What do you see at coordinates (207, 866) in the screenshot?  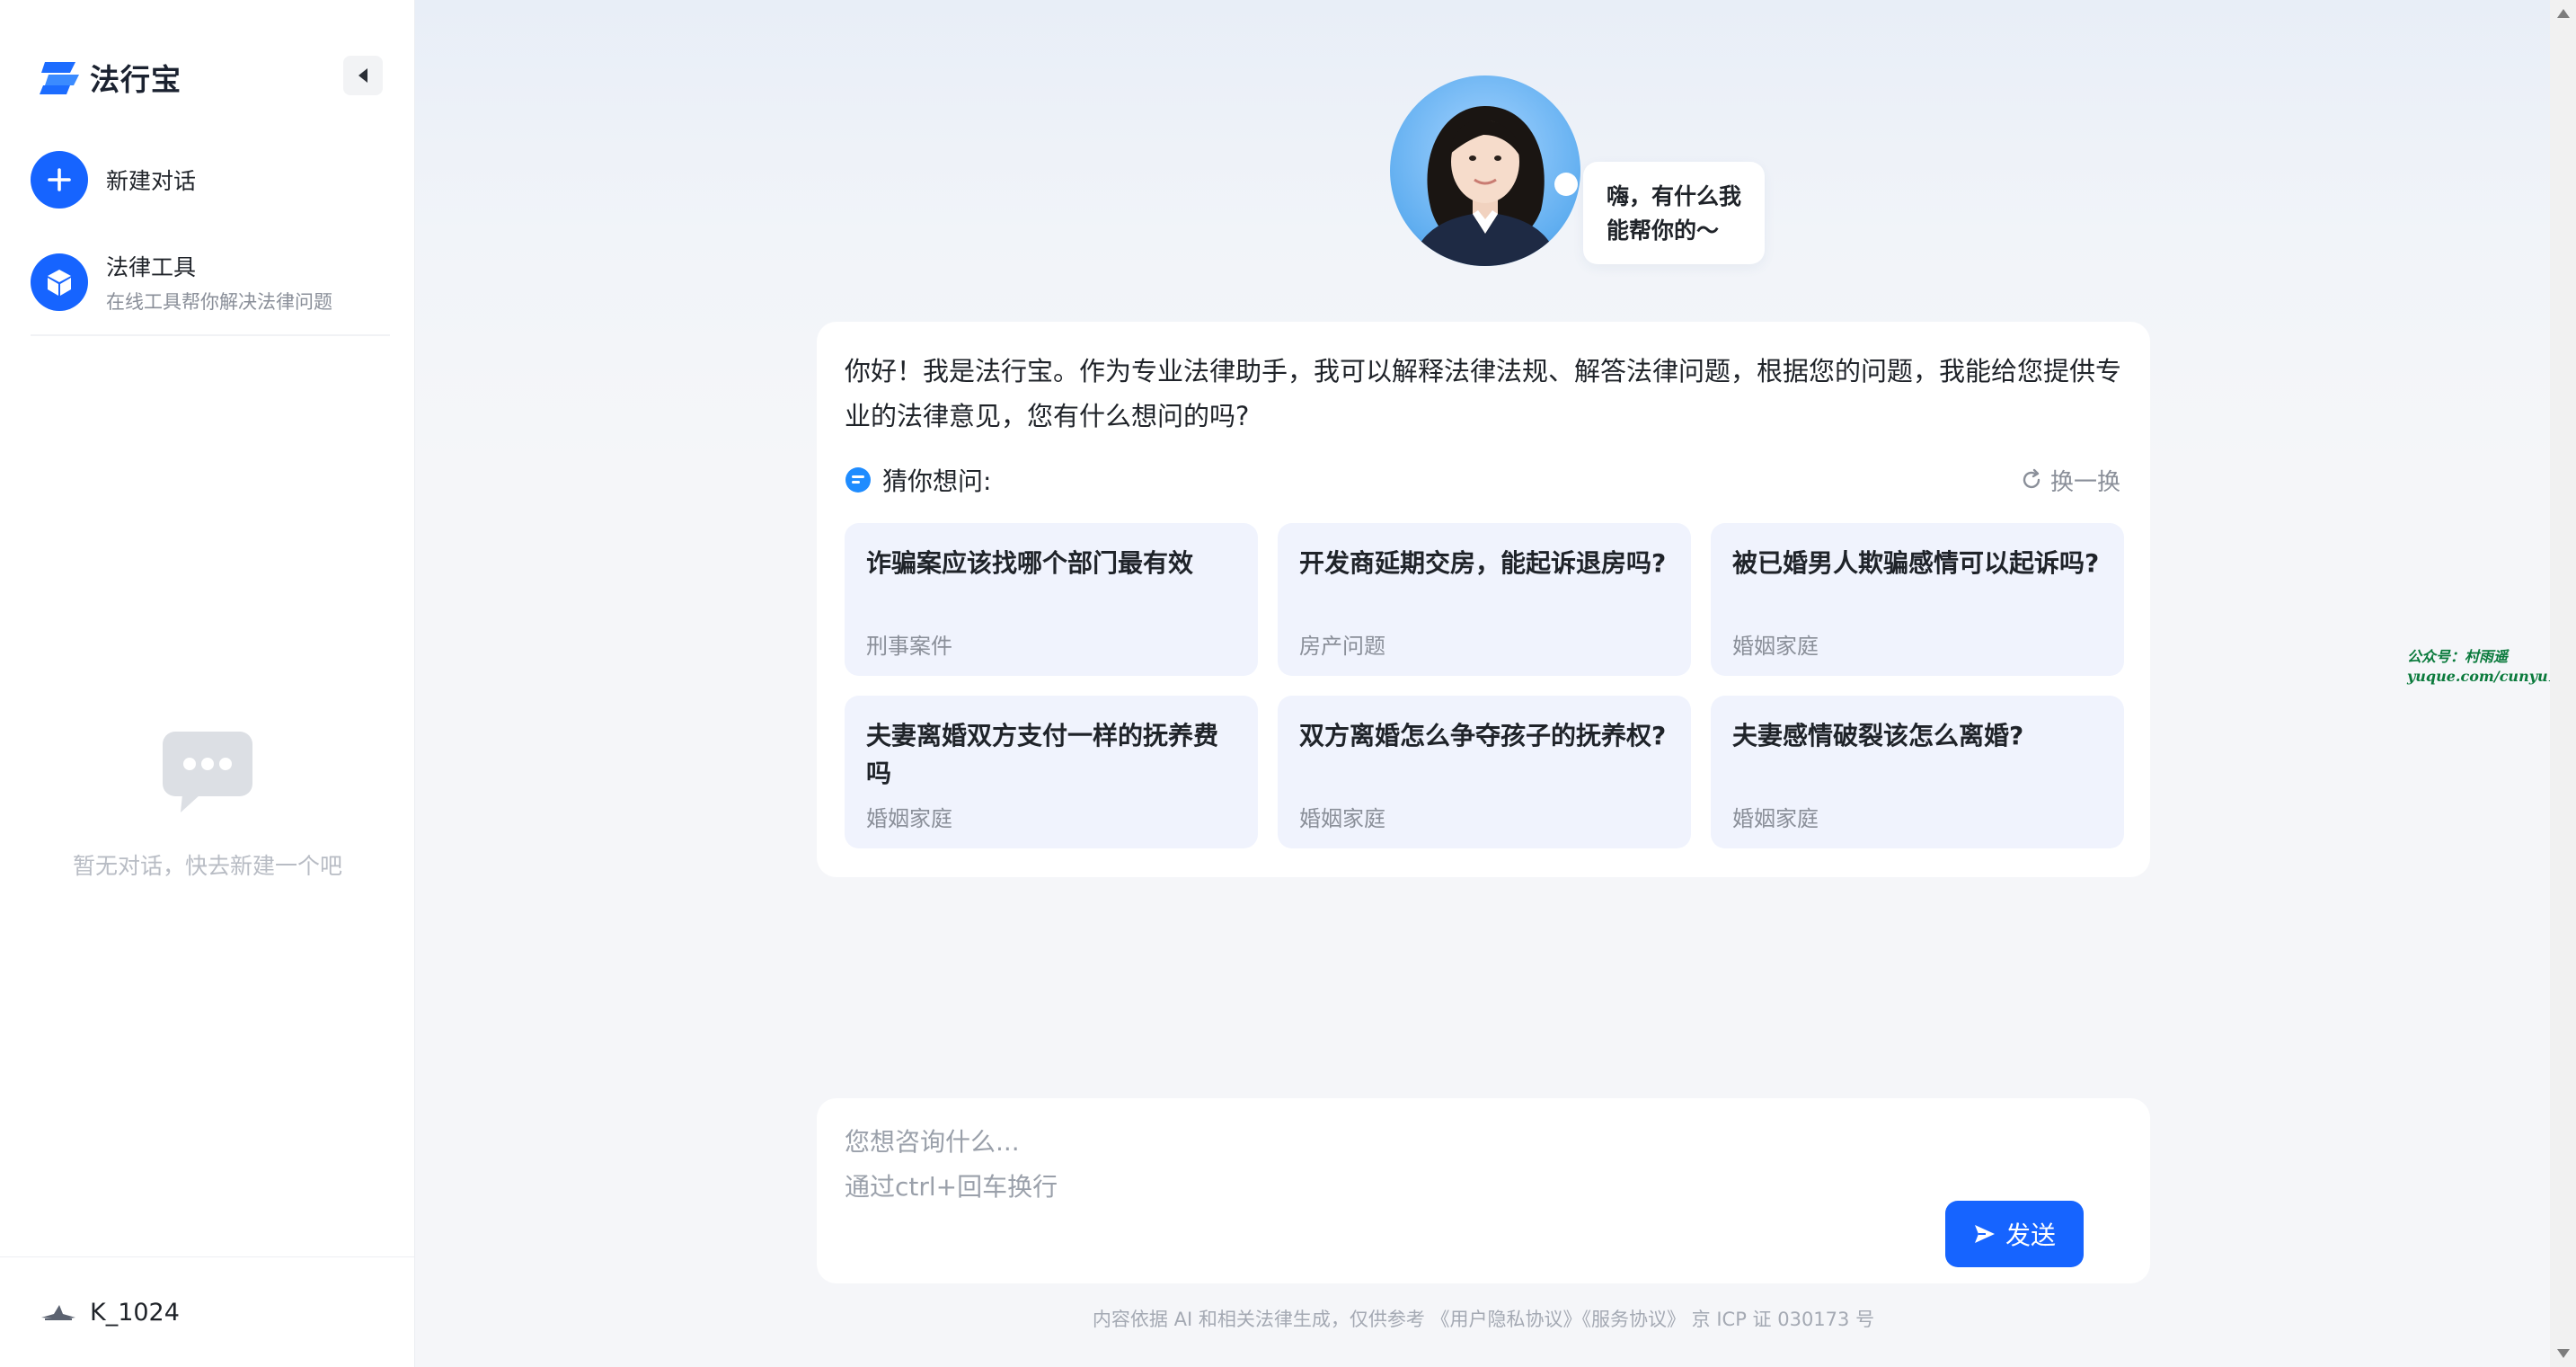 I see `empty-history-text: 暂无对话，快去新建一个吧` at bounding box center [207, 866].